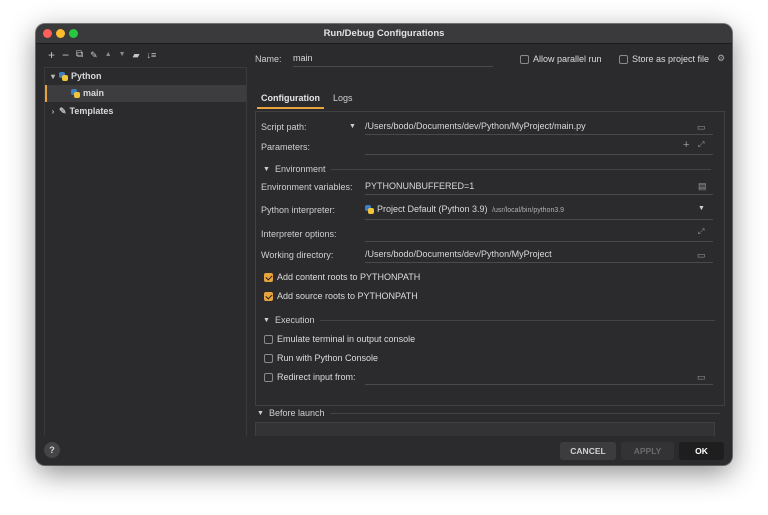 This screenshot has width=768, height=515. Describe the element at coordinates (94, 93) in the screenshot. I see `tree-label-main: main` at that location.